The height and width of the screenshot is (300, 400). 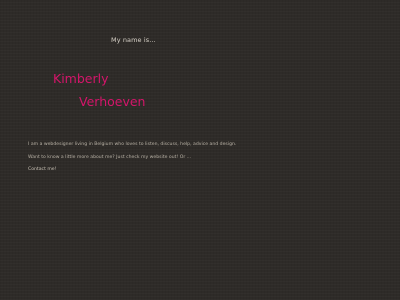 What do you see at coordinates (81, 78) in the screenshot?
I see `first-name: Kimberly` at bounding box center [81, 78].